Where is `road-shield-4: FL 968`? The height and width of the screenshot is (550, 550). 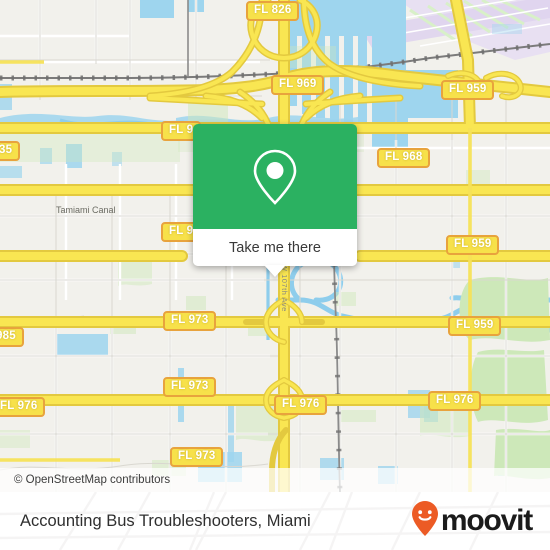
road-shield-4: FL 968 is located at coordinates (404, 158).